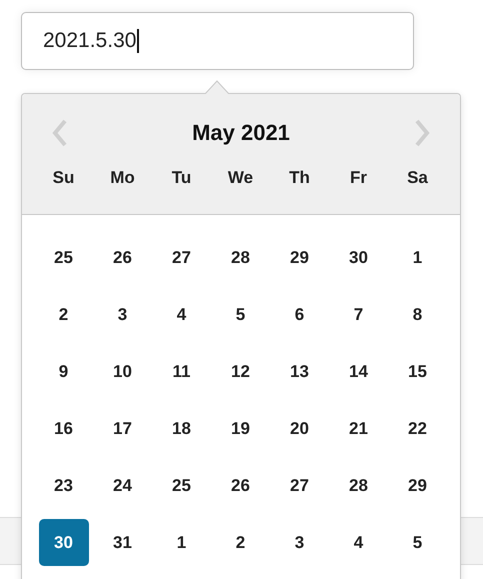  Describe the element at coordinates (359, 371) in the screenshot. I see `calendar-day: 14` at that location.